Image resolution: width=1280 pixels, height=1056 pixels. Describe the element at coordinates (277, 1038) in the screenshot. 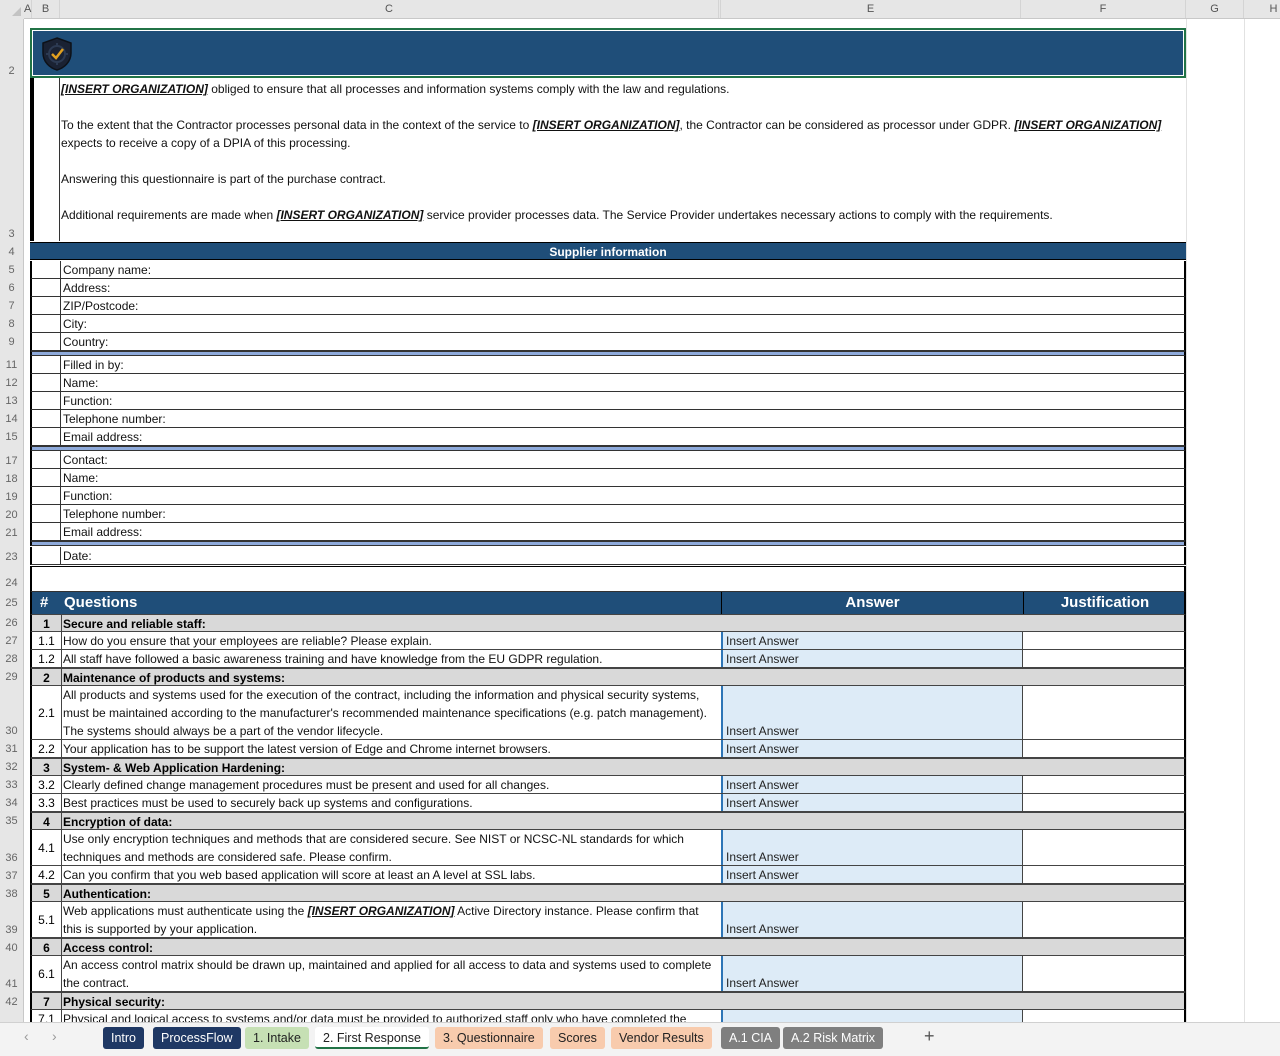

I see `sheet-tab: 1. Intake` at that location.